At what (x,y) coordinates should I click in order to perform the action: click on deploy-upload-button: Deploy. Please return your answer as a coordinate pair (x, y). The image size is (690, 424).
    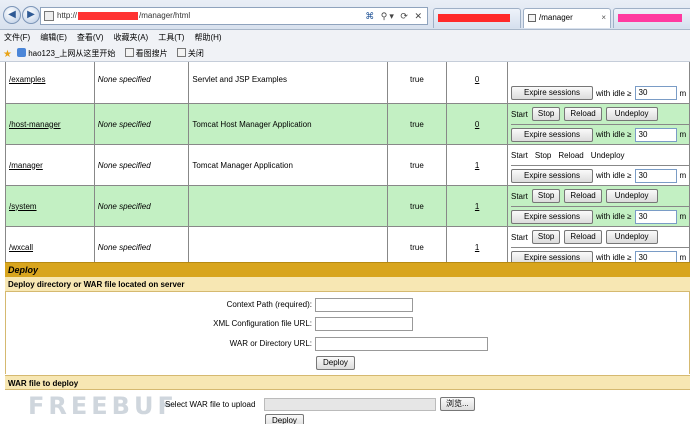
    Looking at the image, I should click on (284, 419).